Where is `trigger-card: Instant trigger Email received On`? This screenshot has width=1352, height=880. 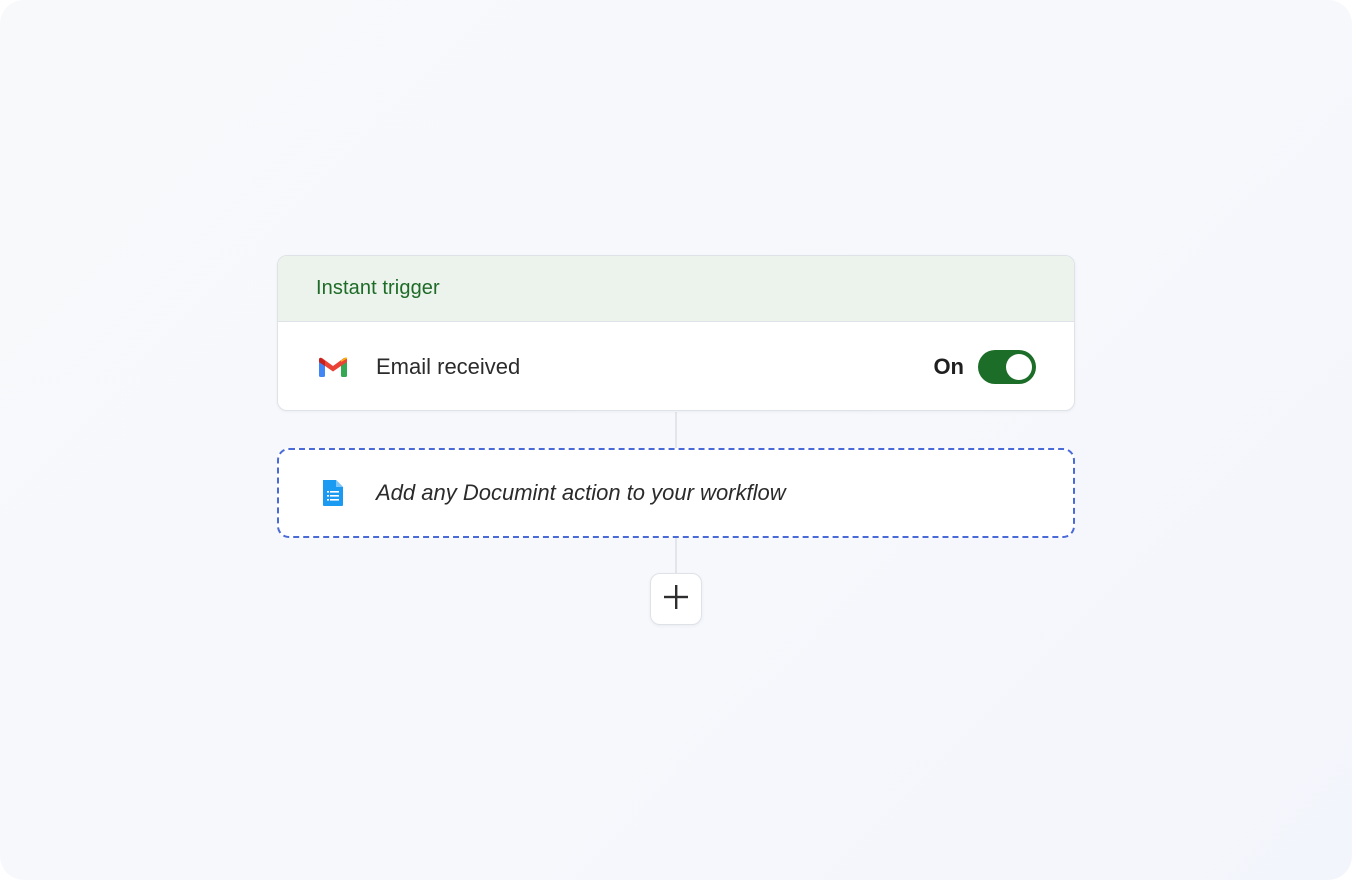 trigger-card: Instant trigger Email received On is located at coordinates (676, 333).